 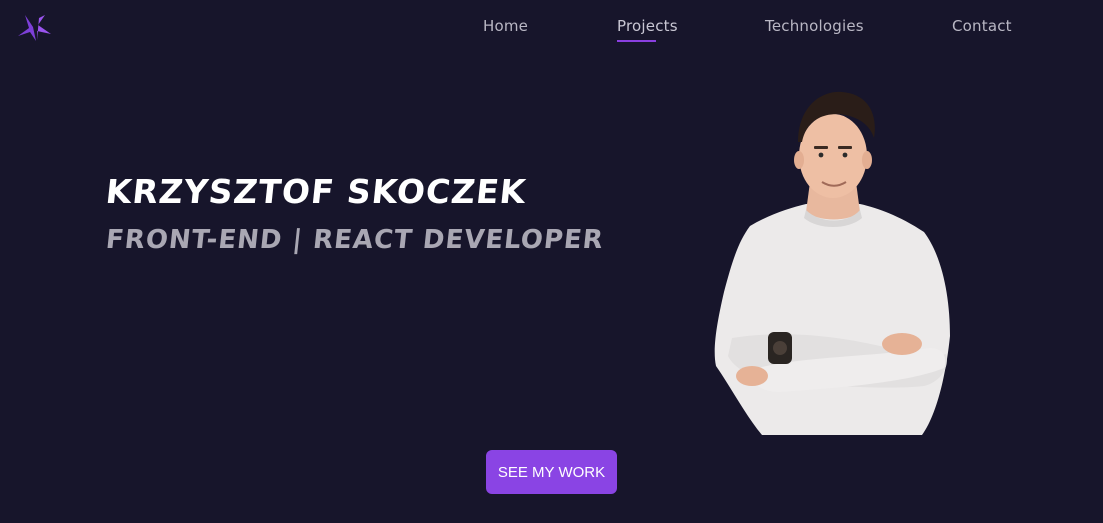 I want to click on nav-item-home: Home, so click(x=505, y=26).